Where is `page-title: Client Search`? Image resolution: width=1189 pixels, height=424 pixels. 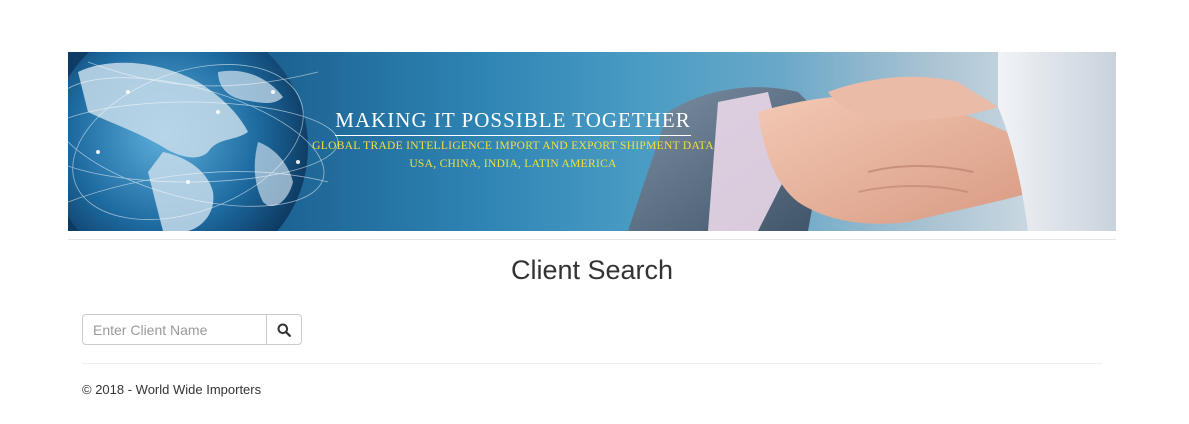
page-title: Client Search is located at coordinates (592, 270).